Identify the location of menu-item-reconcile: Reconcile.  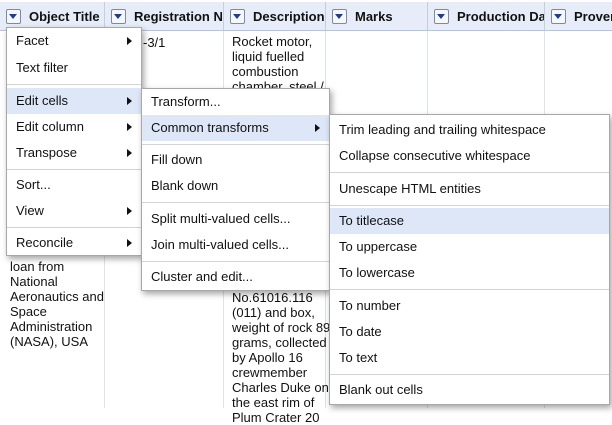
(74, 243).